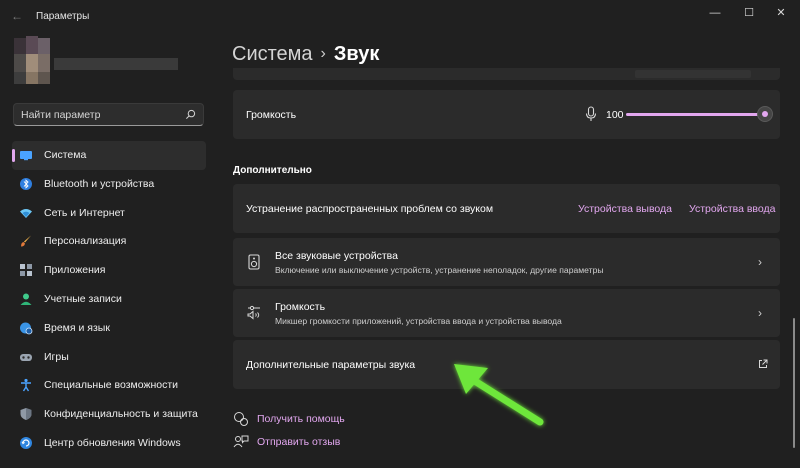 This screenshot has height=468, width=800. Describe the element at coordinates (109, 270) in the screenshot. I see `sidebar-item-apps: Приложения` at that location.